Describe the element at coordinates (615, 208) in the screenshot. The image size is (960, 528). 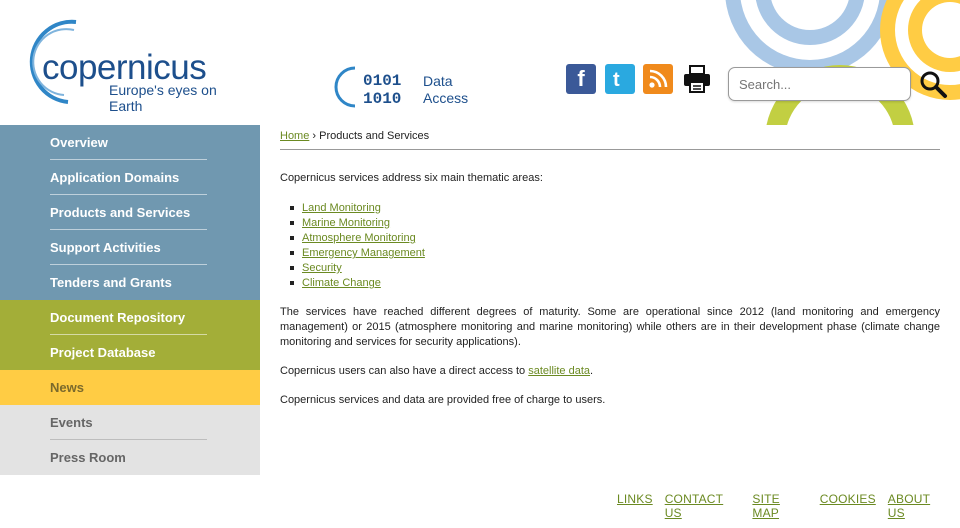
I see `list-item: Land Monitoring` at that location.